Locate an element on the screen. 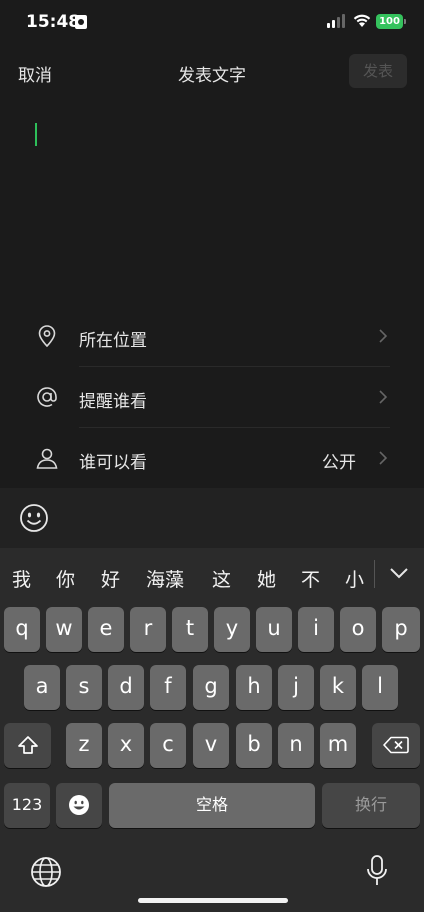  globe-icon is located at coordinates (46, 872).